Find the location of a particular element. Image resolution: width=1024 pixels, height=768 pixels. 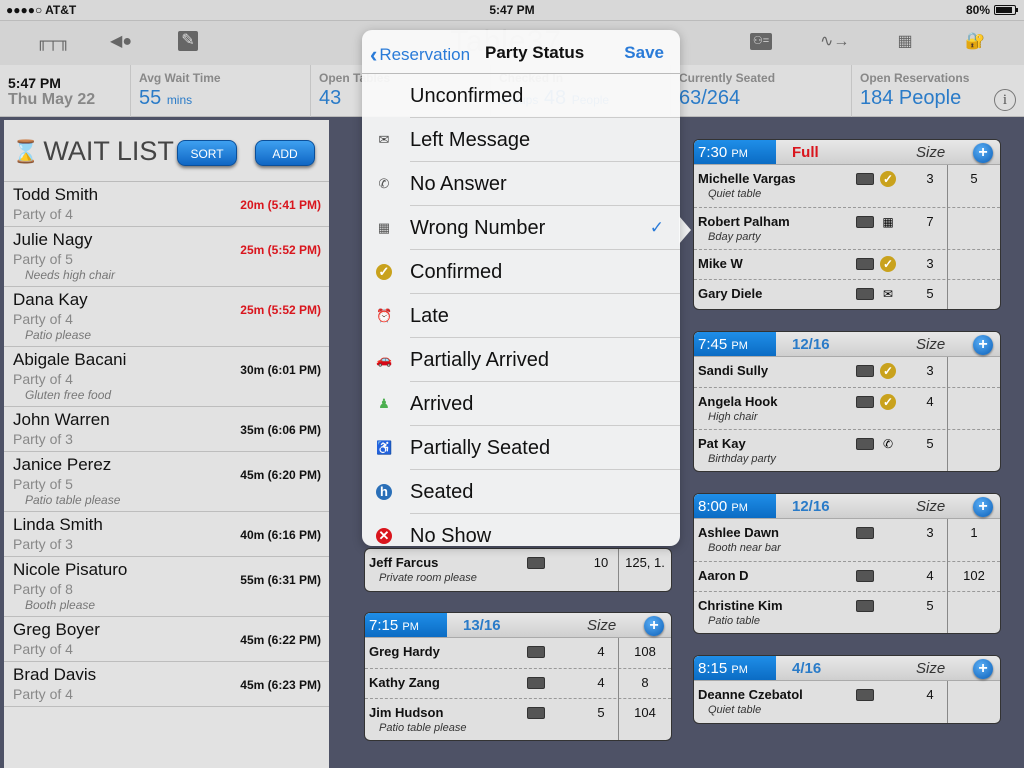

reservation-row: Gary Diele ✉ 5 is located at coordinates (847, 294).